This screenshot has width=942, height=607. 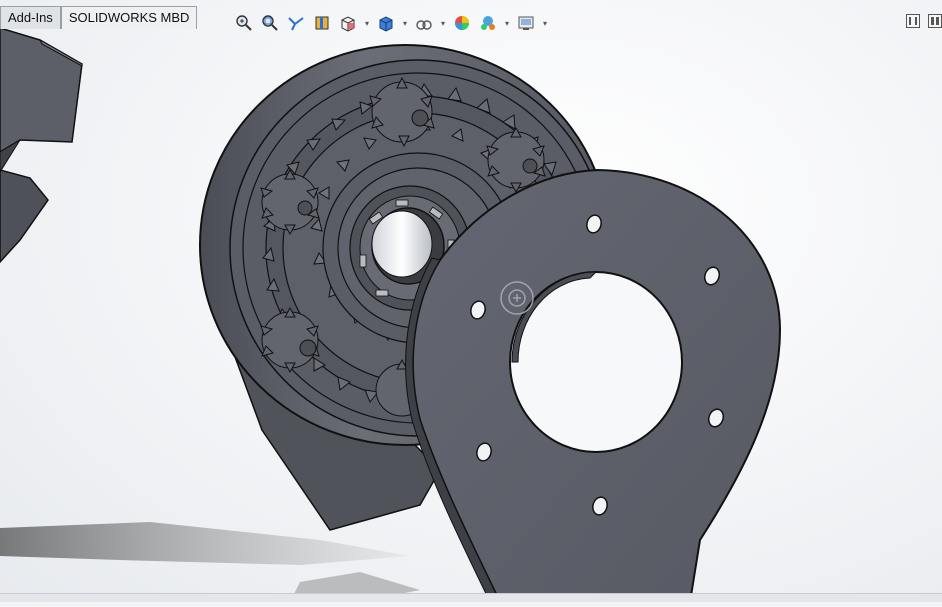 What do you see at coordinates (924, 21) in the screenshot?
I see `viewport-window-buttons` at bounding box center [924, 21].